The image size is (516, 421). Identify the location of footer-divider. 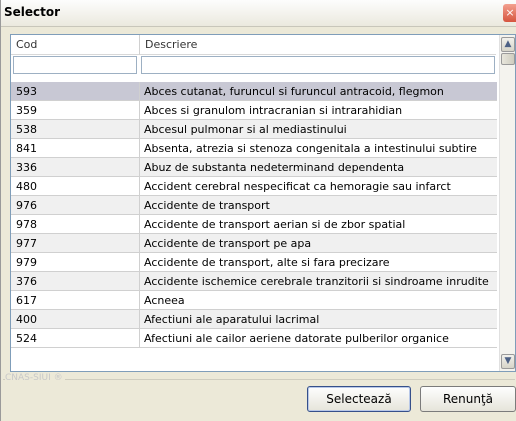
(259, 379).